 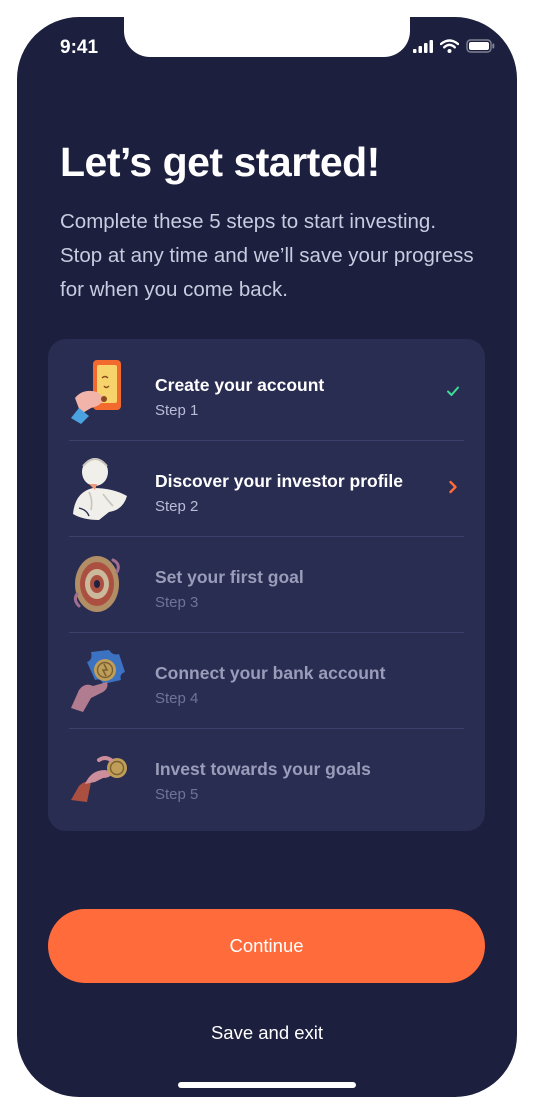 I want to click on home-indicator, so click(x=267, y=1085).